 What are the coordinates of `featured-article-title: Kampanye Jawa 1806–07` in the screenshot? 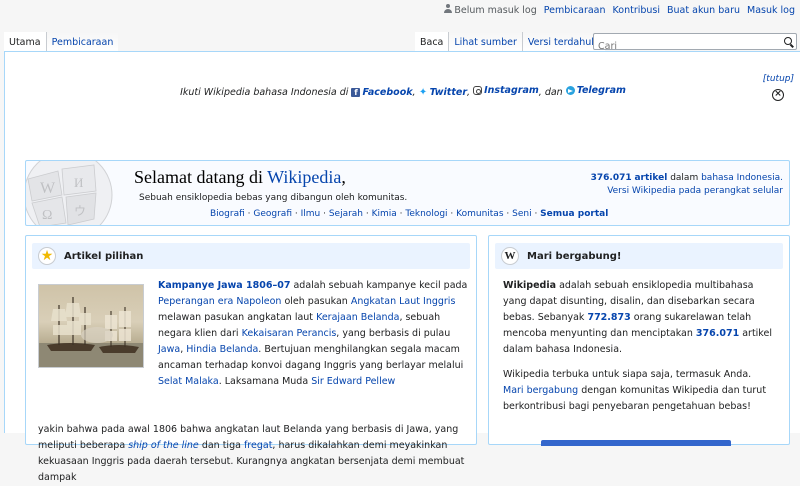 It's located at (224, 285).